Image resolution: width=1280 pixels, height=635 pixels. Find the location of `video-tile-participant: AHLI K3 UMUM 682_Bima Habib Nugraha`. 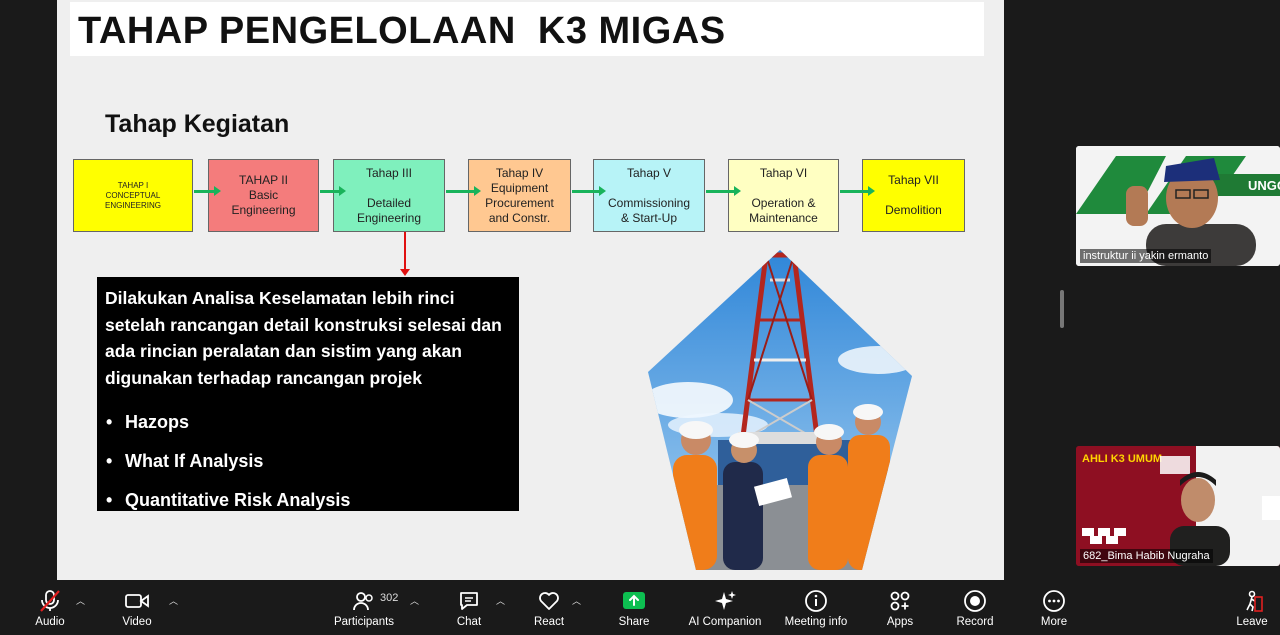

video-tile-participant: AHLI K3 UMUM 682_Bima Habib Nugraha is located at coordinates (1178, 506).